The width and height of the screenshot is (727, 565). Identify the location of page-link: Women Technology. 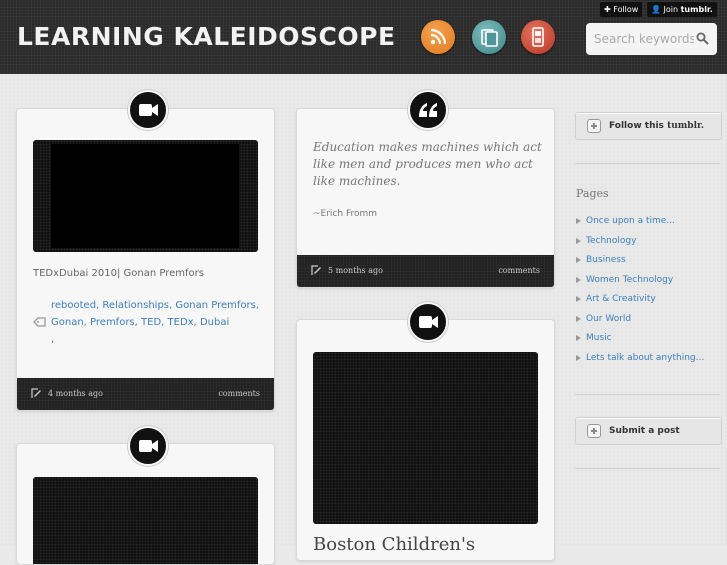
(640, 284).